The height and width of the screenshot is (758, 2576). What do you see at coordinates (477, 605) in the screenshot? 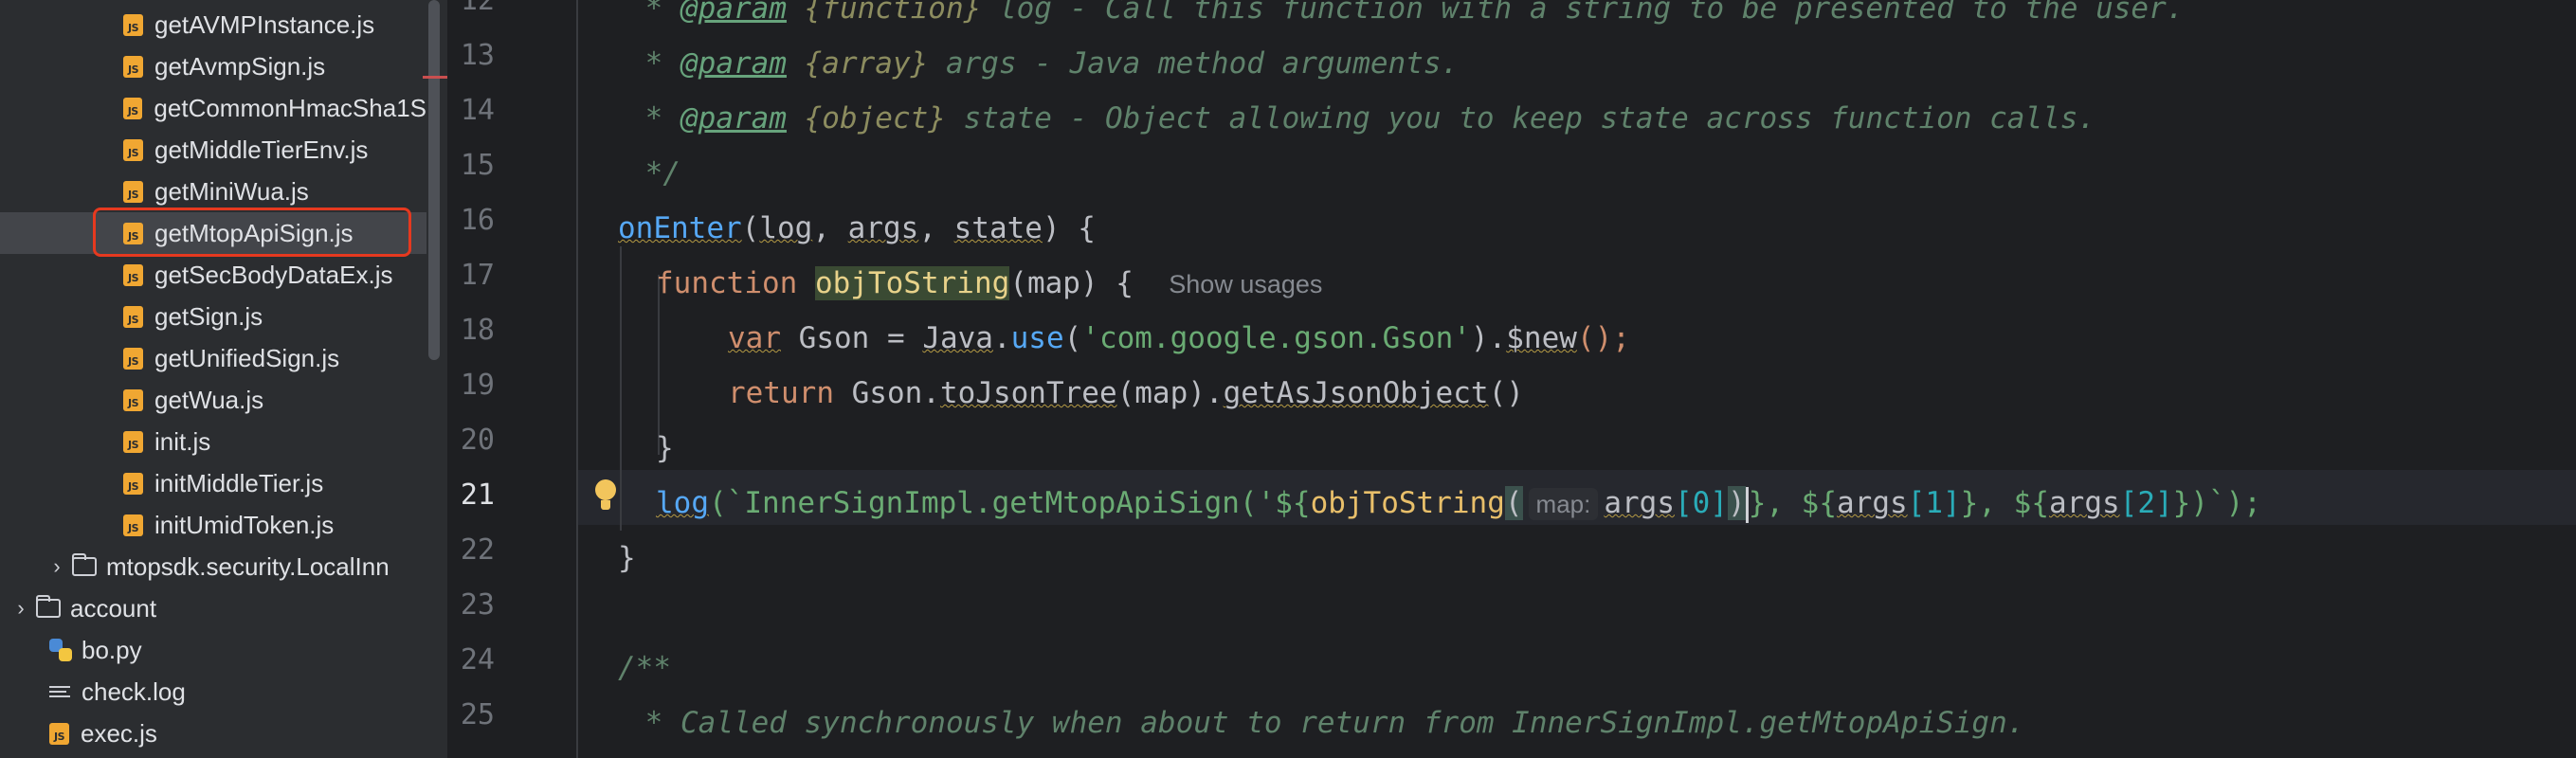
I see `line-number: 23` at bounding box center [477, 605].